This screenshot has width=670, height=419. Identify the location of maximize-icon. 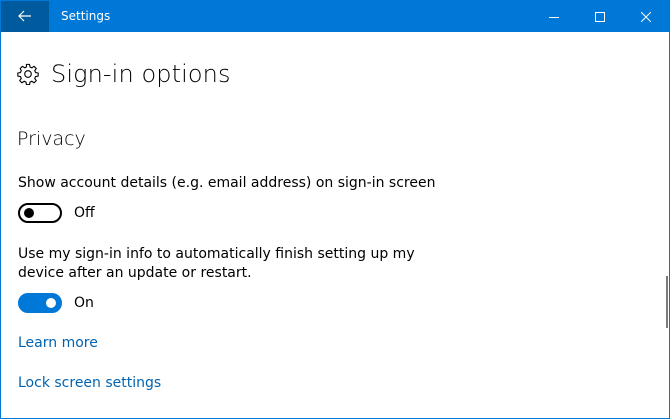
(600, 16).